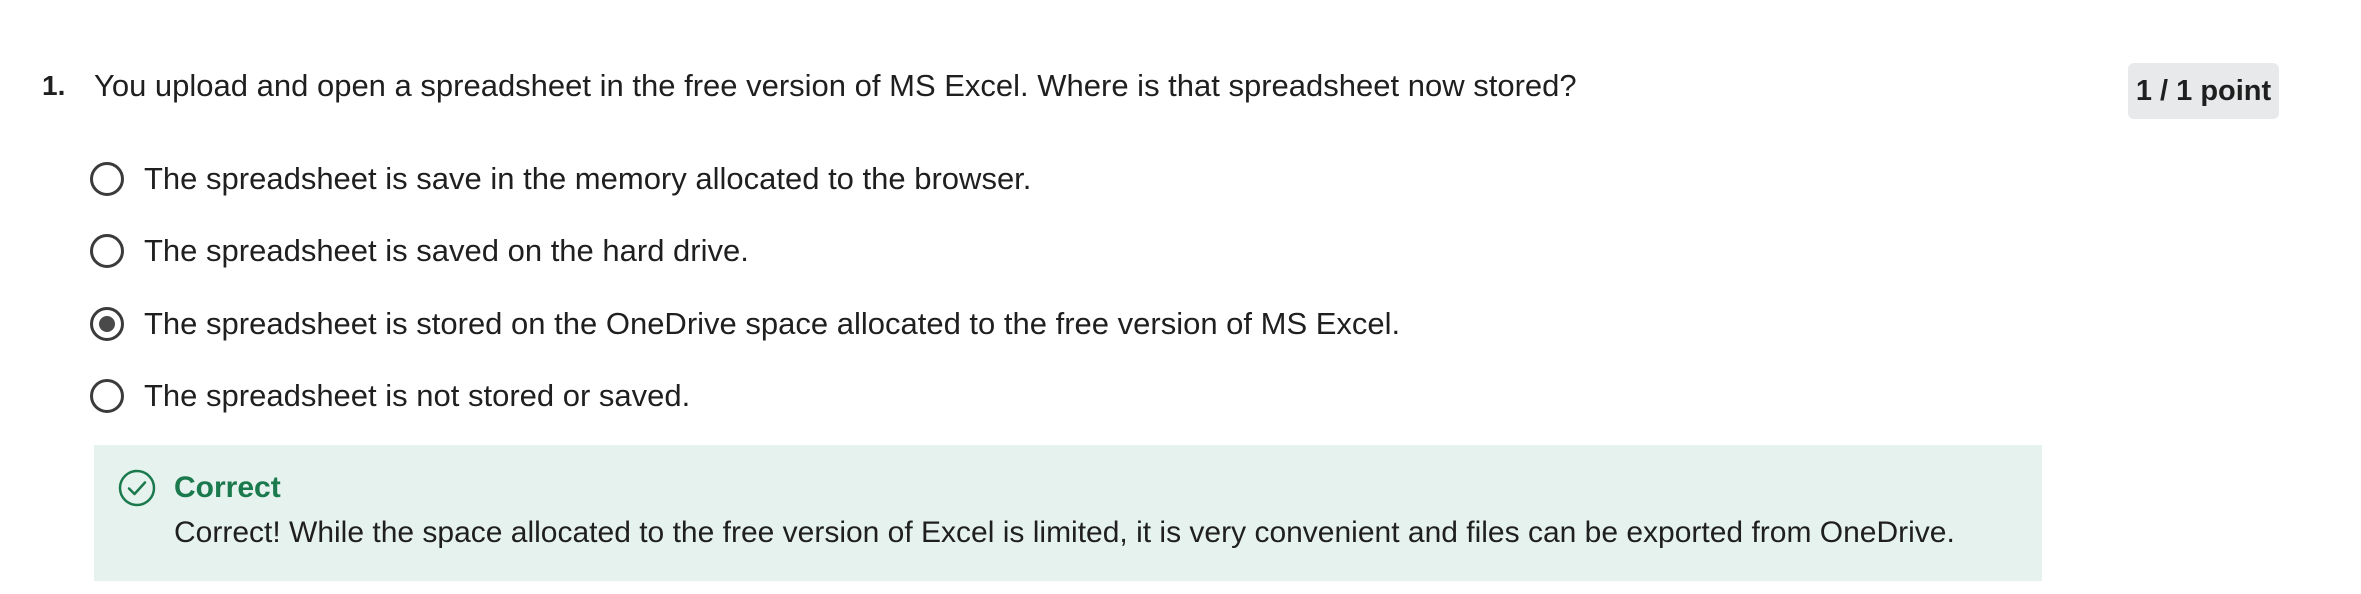 The width and height of the screenshot is (2361, 594). Describe the element at coordinates (2203, 91) in the screenshot. I see `points-badge: 1 / 1 point` at that location.